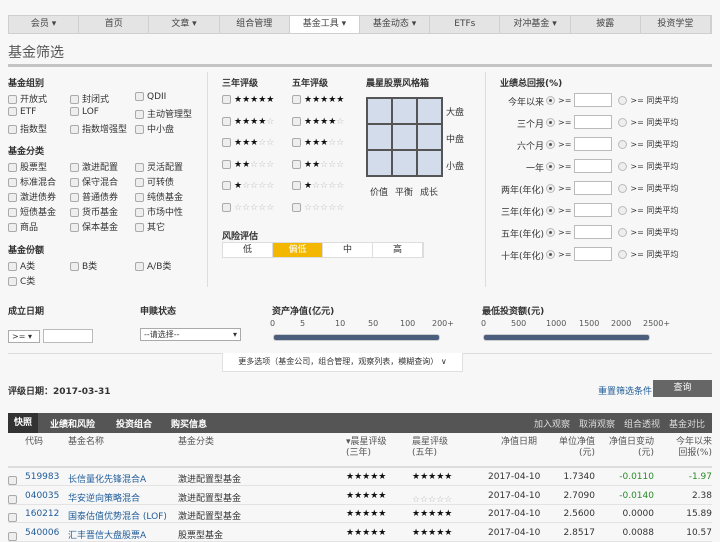  What do you see at coordinates (24, 336) in the screenshot?
I see `inception-operator-select: >= ▾` at bounding box center [24, 336].